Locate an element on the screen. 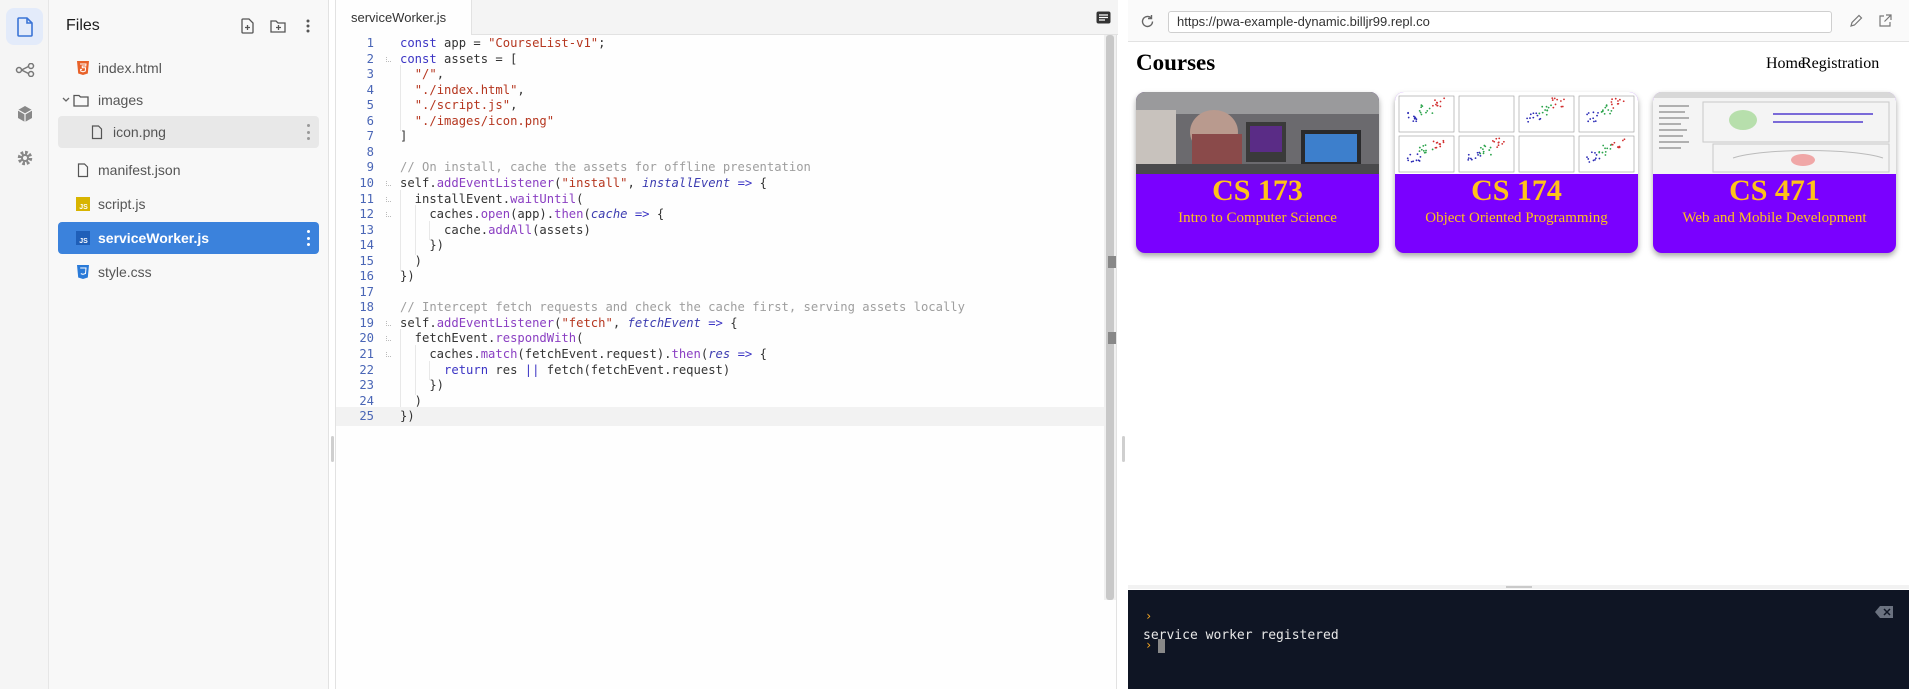 This screenshot has width=1909, height=689. editor-scrollbar-thumb is located at coordinates (1111, 317).